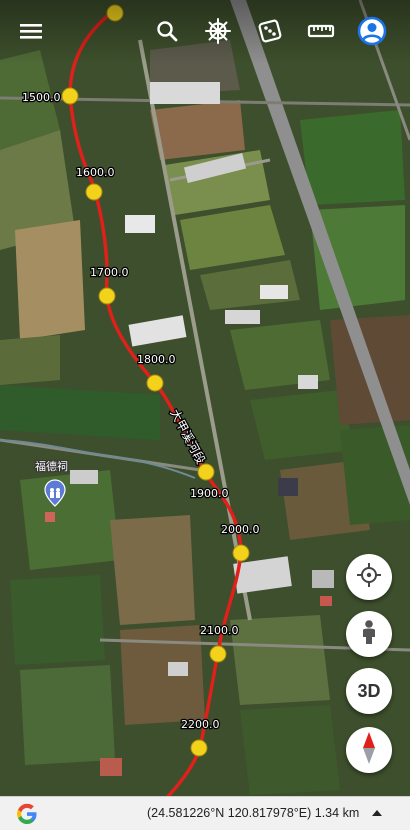  Describe the element at coordinates (156, 359) in the screenshot. I see `distance-label: 1800.0` at that location.